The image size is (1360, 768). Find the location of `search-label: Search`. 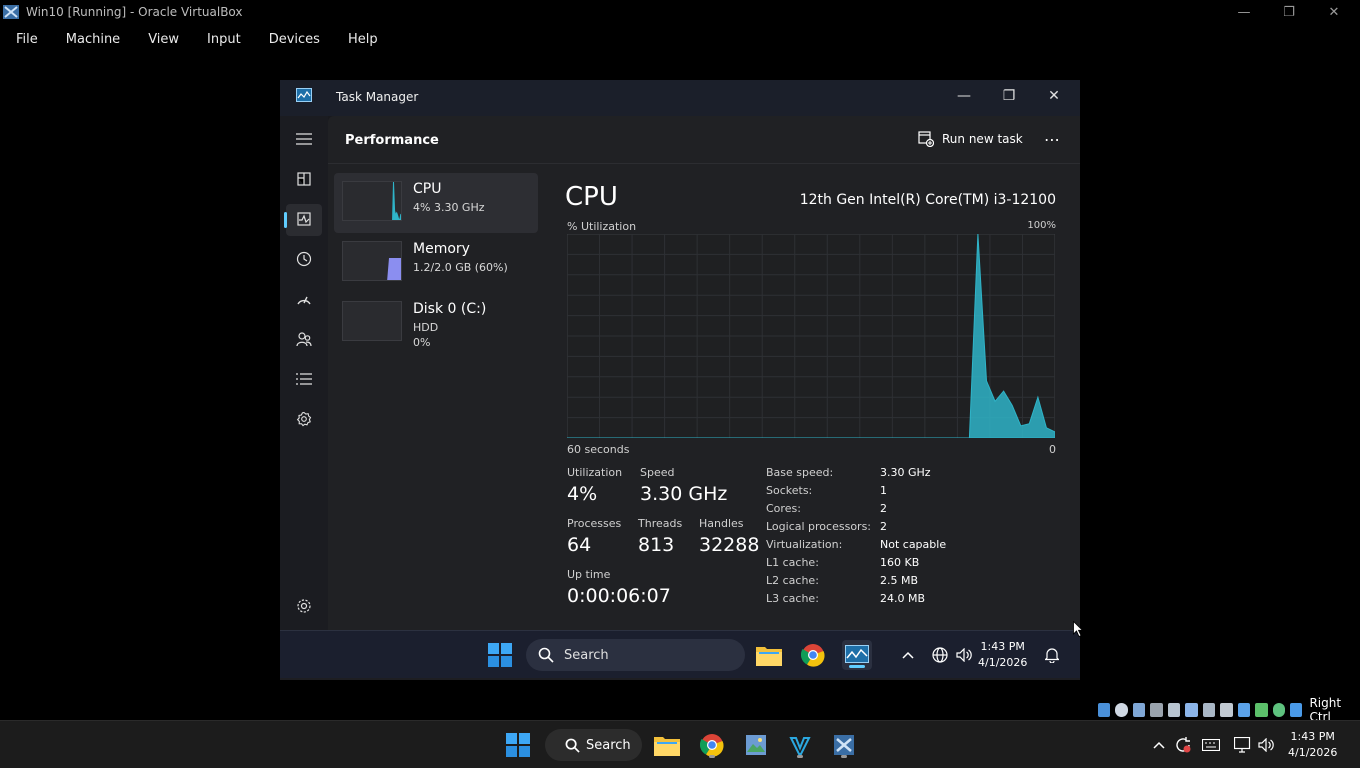

search-label: Search is located at coordinates (586, 655).